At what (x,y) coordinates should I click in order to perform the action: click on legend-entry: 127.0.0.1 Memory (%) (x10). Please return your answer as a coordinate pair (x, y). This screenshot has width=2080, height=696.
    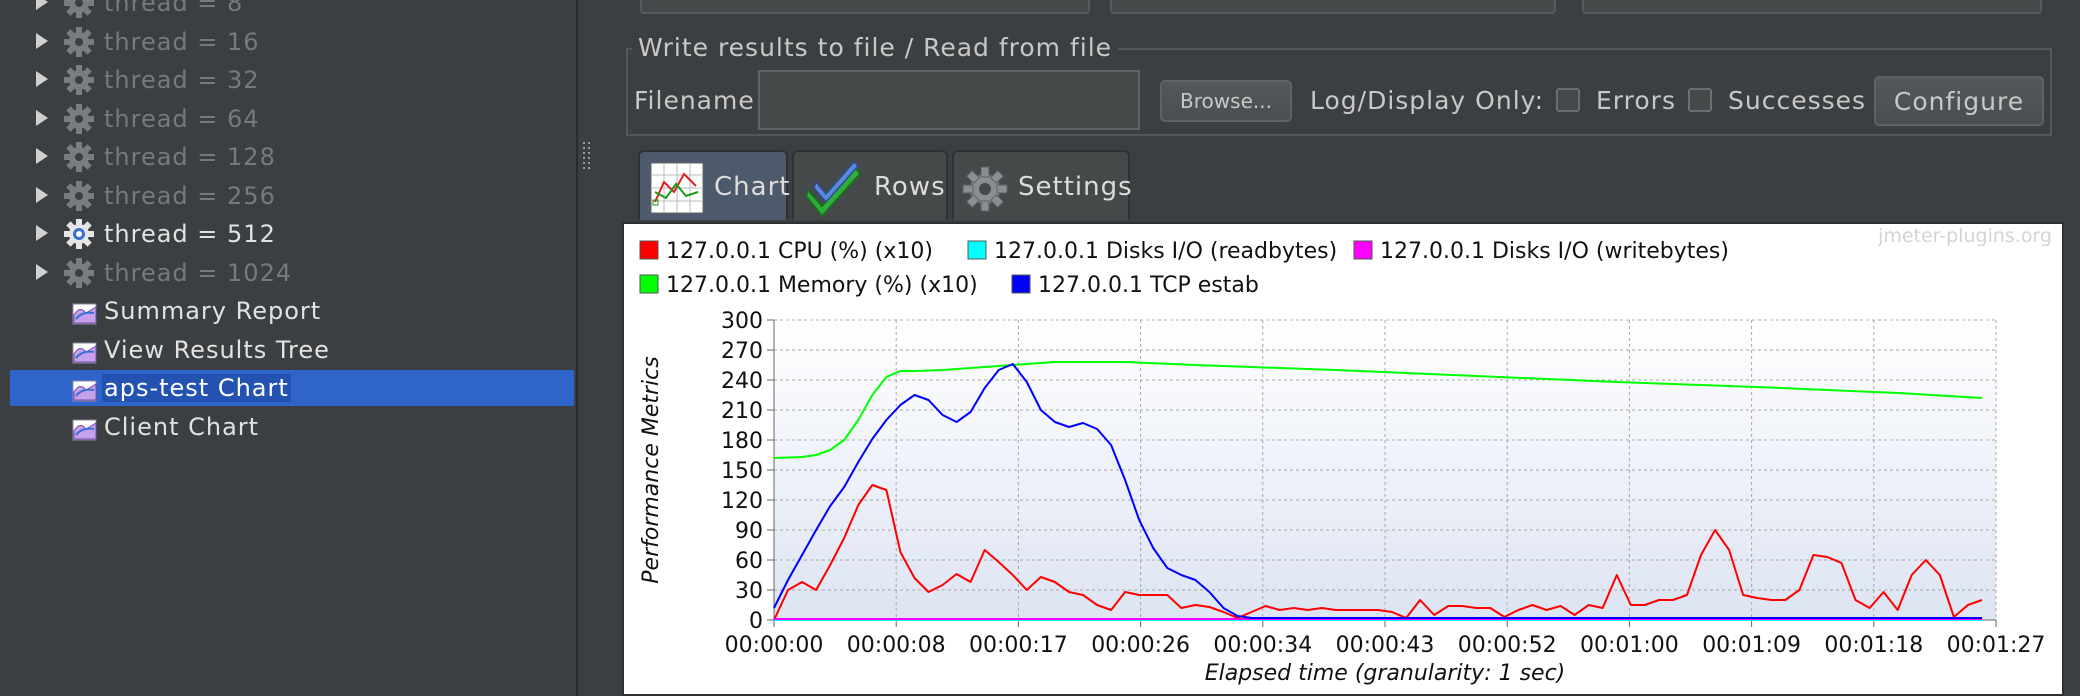
    Looking at the image, I should click on (822, 285).